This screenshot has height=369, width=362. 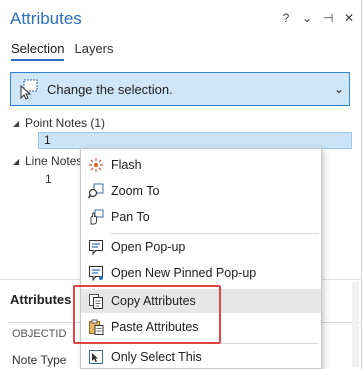 What do you see at coordinates (328, 18) in the screenshot?
I see `auto-hide-pin-icon: ⊣` at bounding box center [328, 18].